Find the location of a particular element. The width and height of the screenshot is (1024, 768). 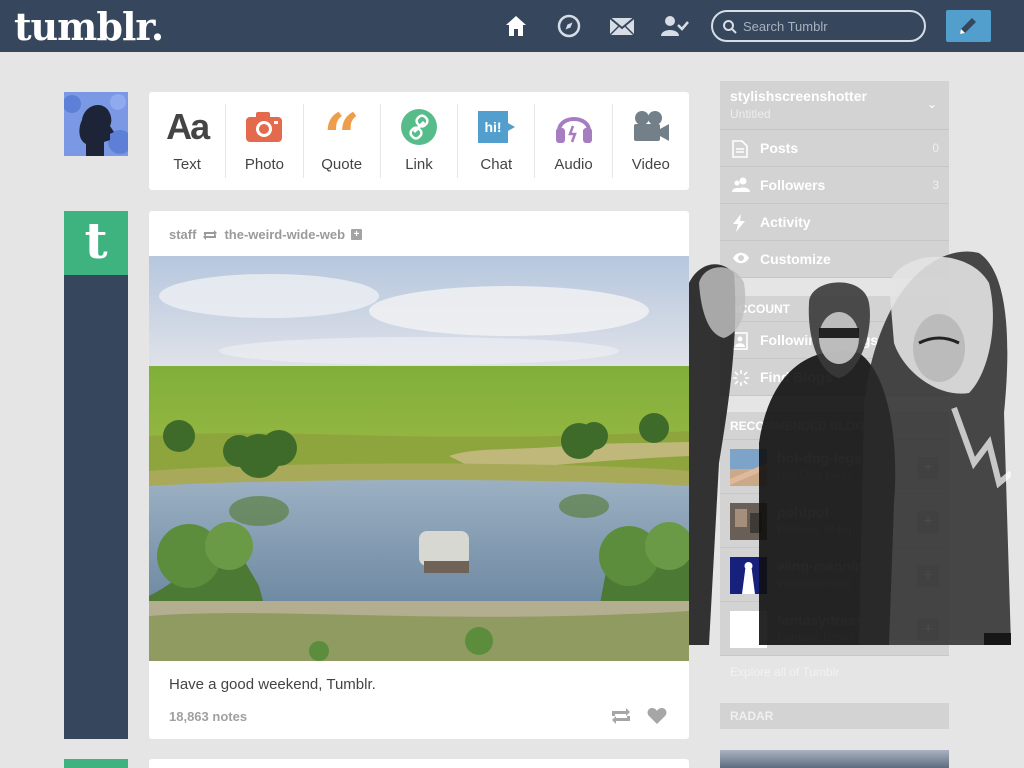

account-icon is located at coordinates (675, 26).